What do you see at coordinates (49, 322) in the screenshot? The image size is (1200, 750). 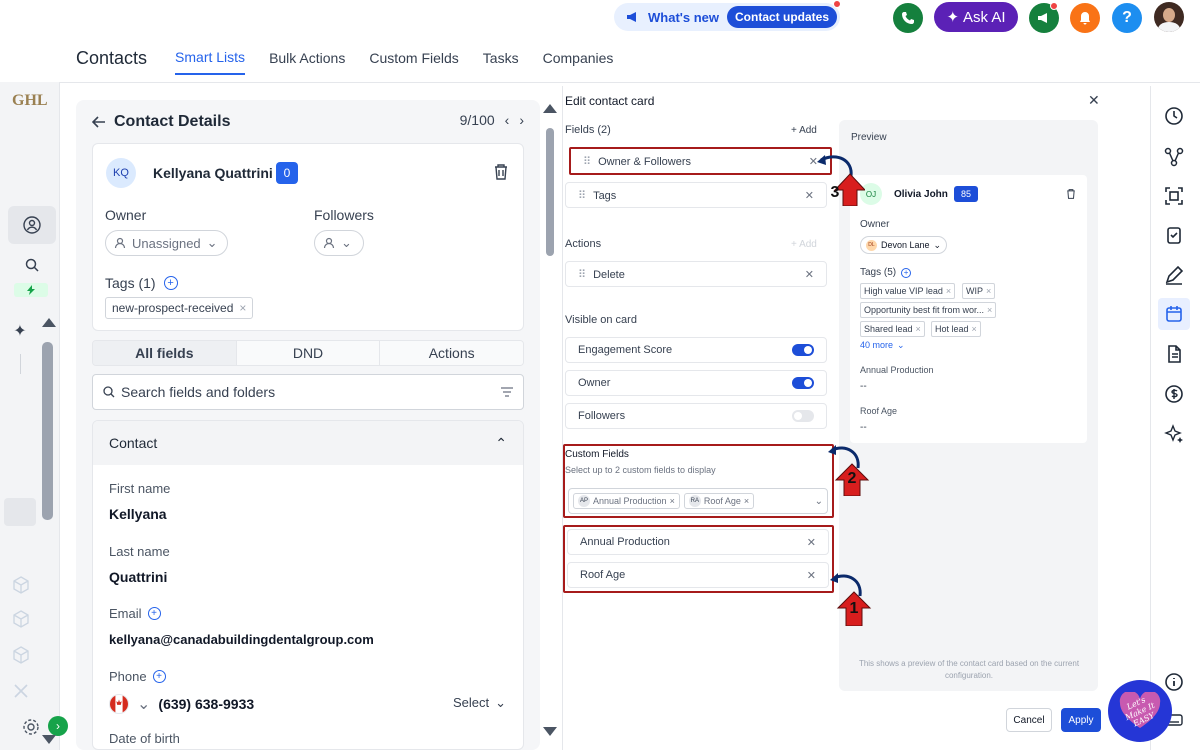 I see `rail-scroll-up-icon` at bounding box center [49, 322].